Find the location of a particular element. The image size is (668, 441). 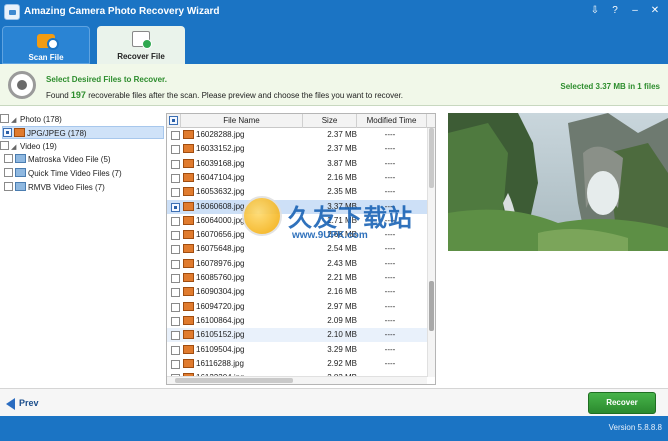

file-size-cell: 2.97 MB is located at coordinates (342, 306).